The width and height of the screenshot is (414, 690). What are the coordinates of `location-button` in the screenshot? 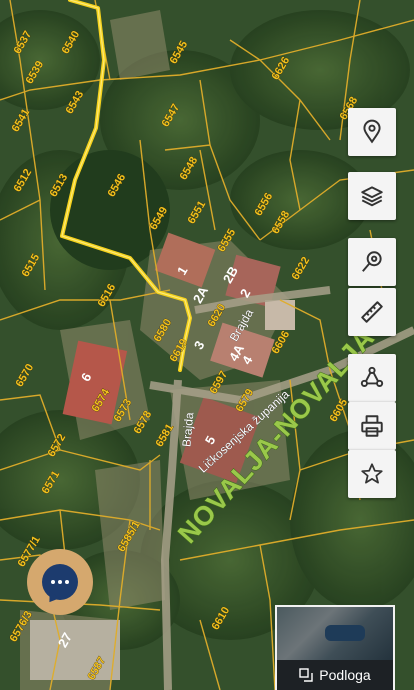 It's located at (372, 132).